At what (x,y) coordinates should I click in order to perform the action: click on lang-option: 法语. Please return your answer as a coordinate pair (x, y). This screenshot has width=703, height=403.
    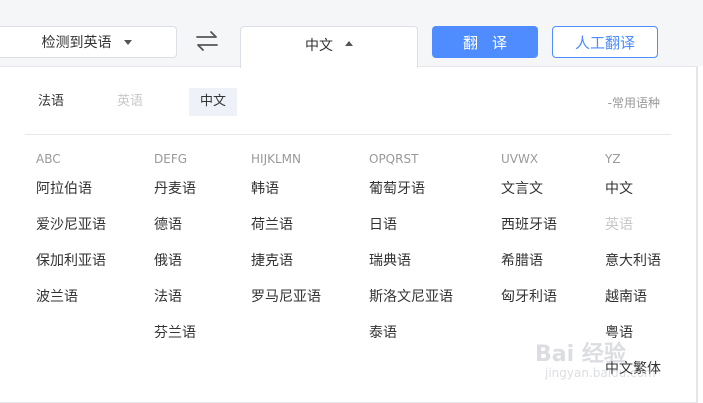
    Looking at the image, I should click on (175, 305).